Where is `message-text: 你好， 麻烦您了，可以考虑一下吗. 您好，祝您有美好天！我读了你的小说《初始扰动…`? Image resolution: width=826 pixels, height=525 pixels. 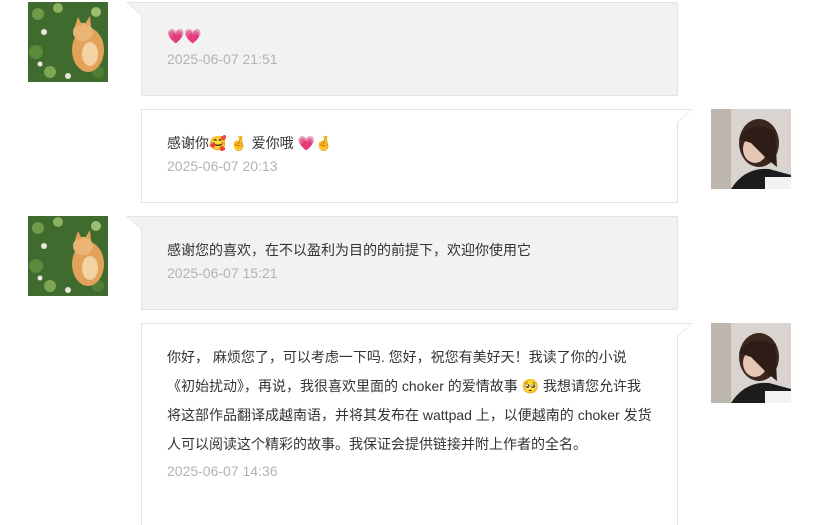 message-text: 你好， 麻烦您了，可以考虑一下吗. 您好，祝您有美好天！我读了你的小说《初始扰动… is located at coordinates (409, 400).